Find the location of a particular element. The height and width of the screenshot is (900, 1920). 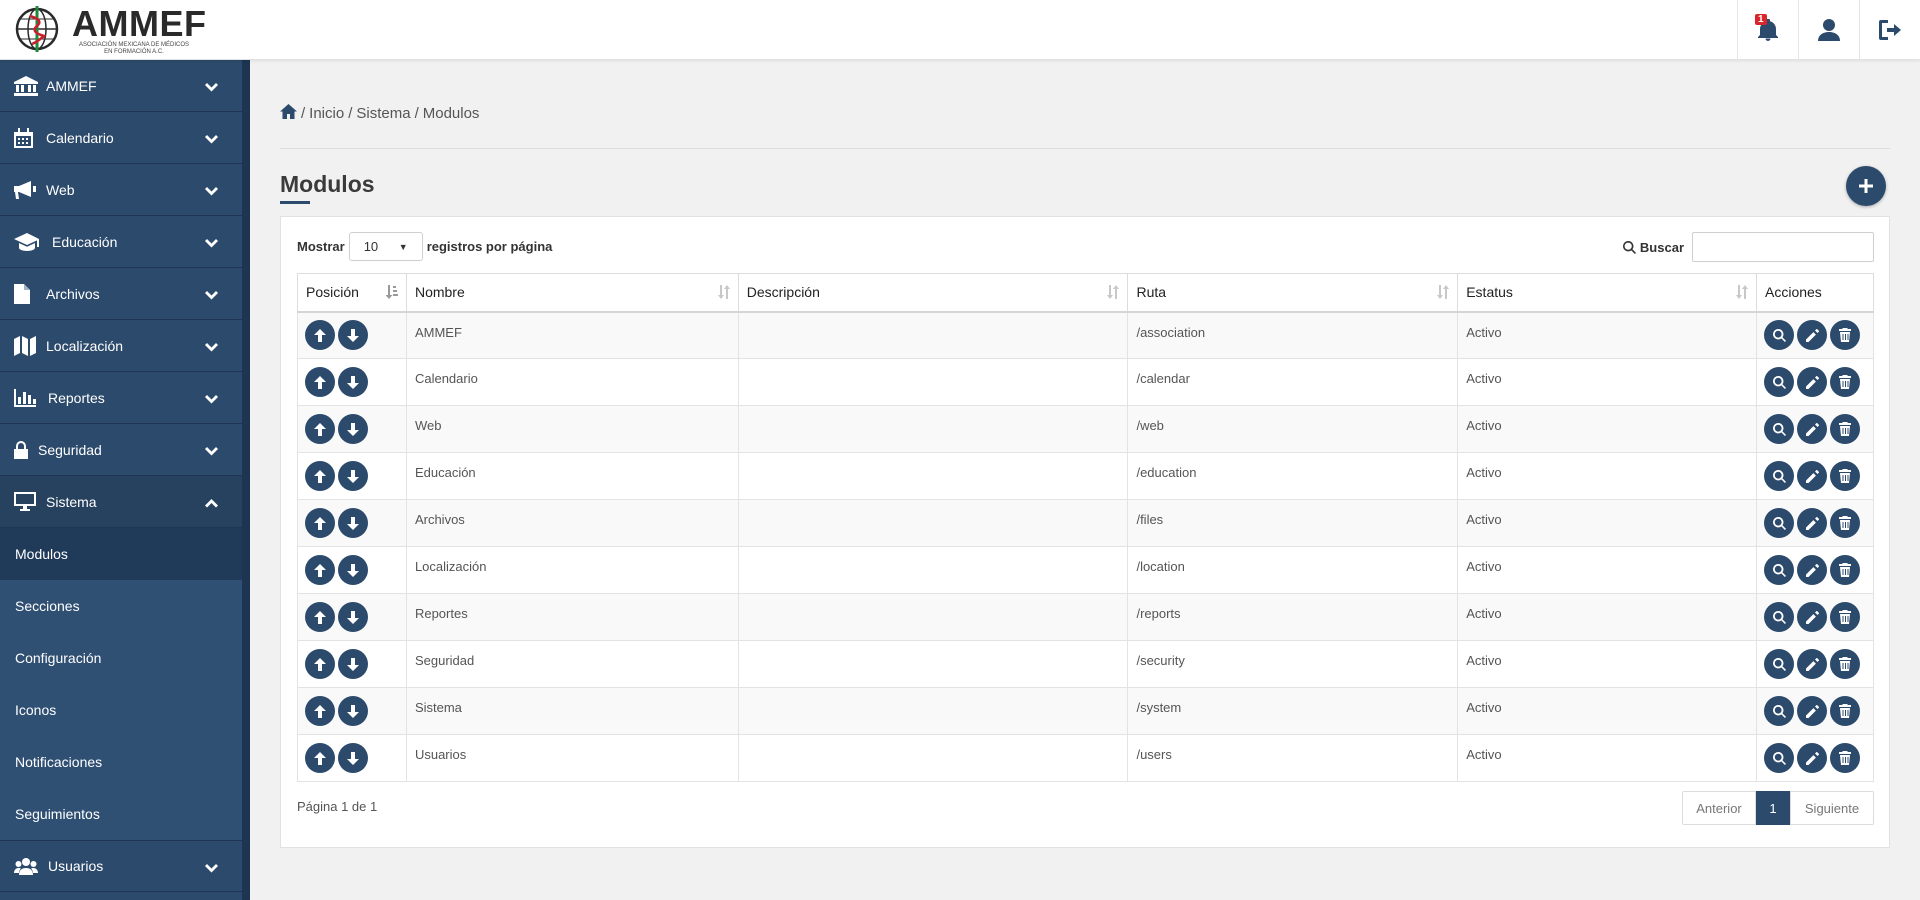

sidebar-item-ammef: AMMEF is located at coordinates (121, 86).